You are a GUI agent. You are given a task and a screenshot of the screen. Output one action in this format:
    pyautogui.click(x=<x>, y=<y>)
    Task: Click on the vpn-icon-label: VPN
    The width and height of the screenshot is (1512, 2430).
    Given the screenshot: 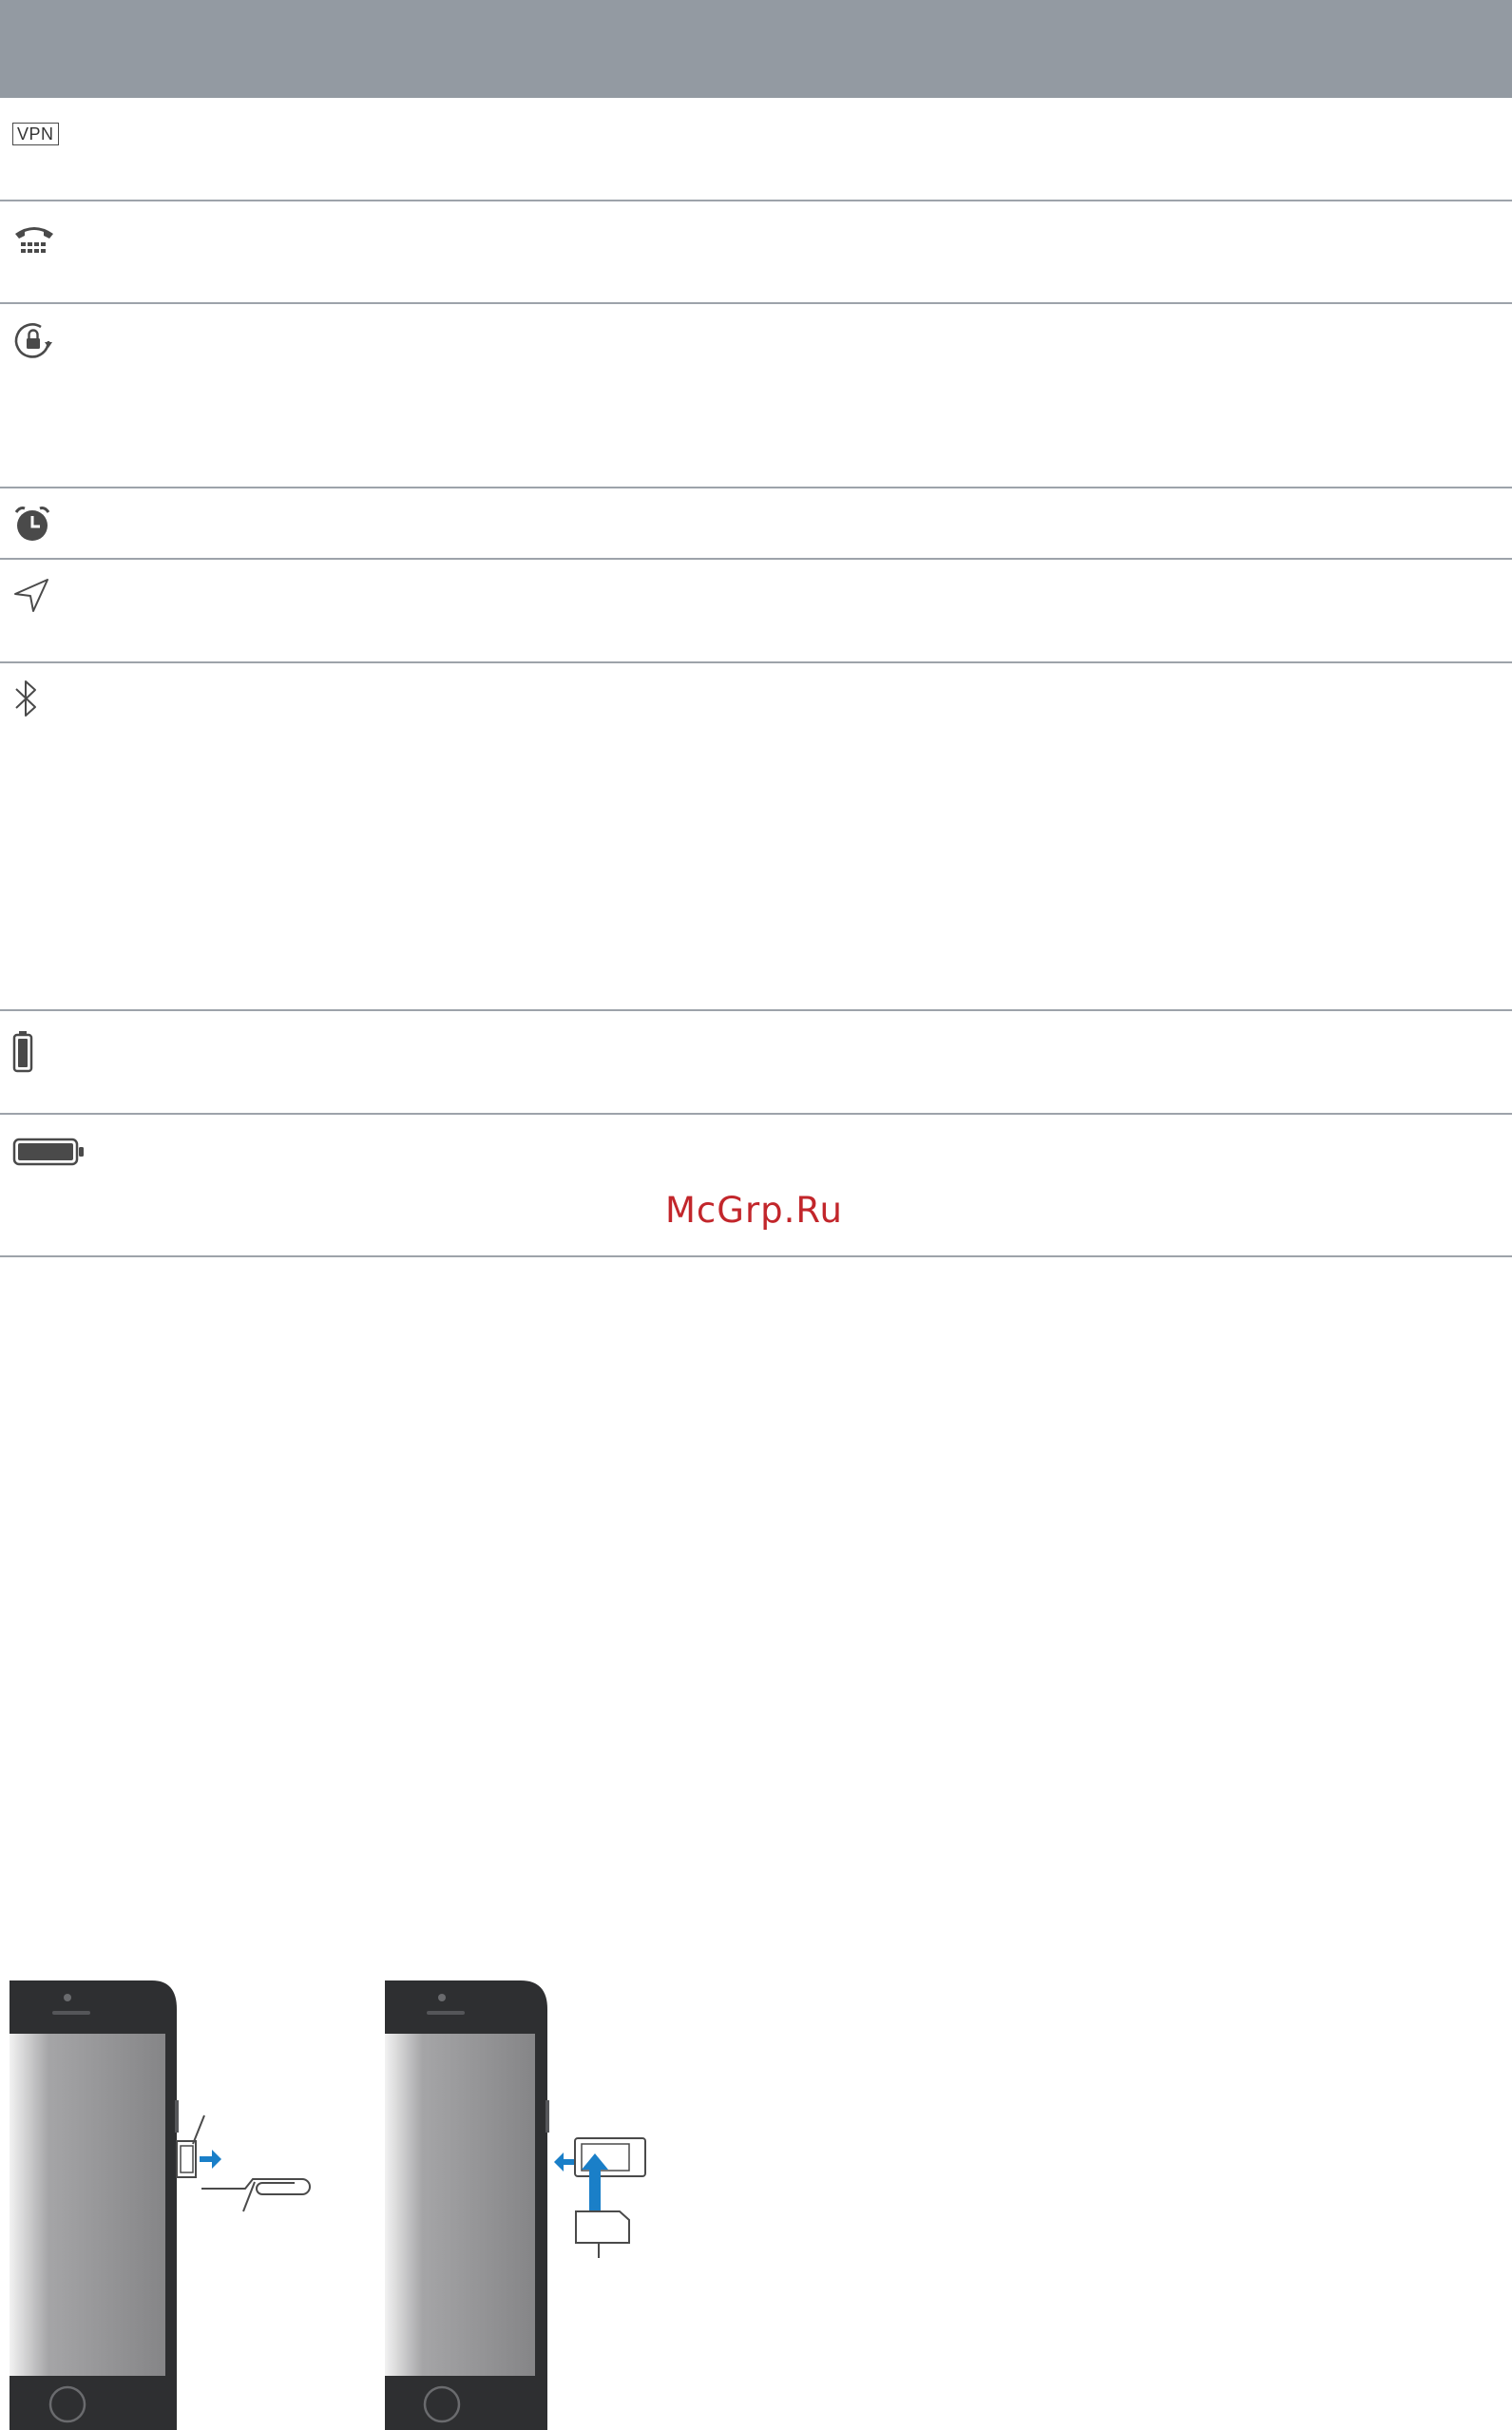 What is the action you would take?
    pyautogui.click(x=35, y=134)
    